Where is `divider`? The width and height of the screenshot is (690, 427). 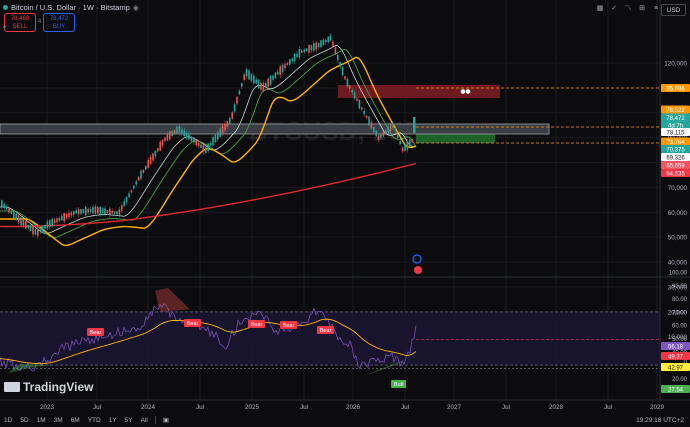
divider is located at coordinates (155, 420).